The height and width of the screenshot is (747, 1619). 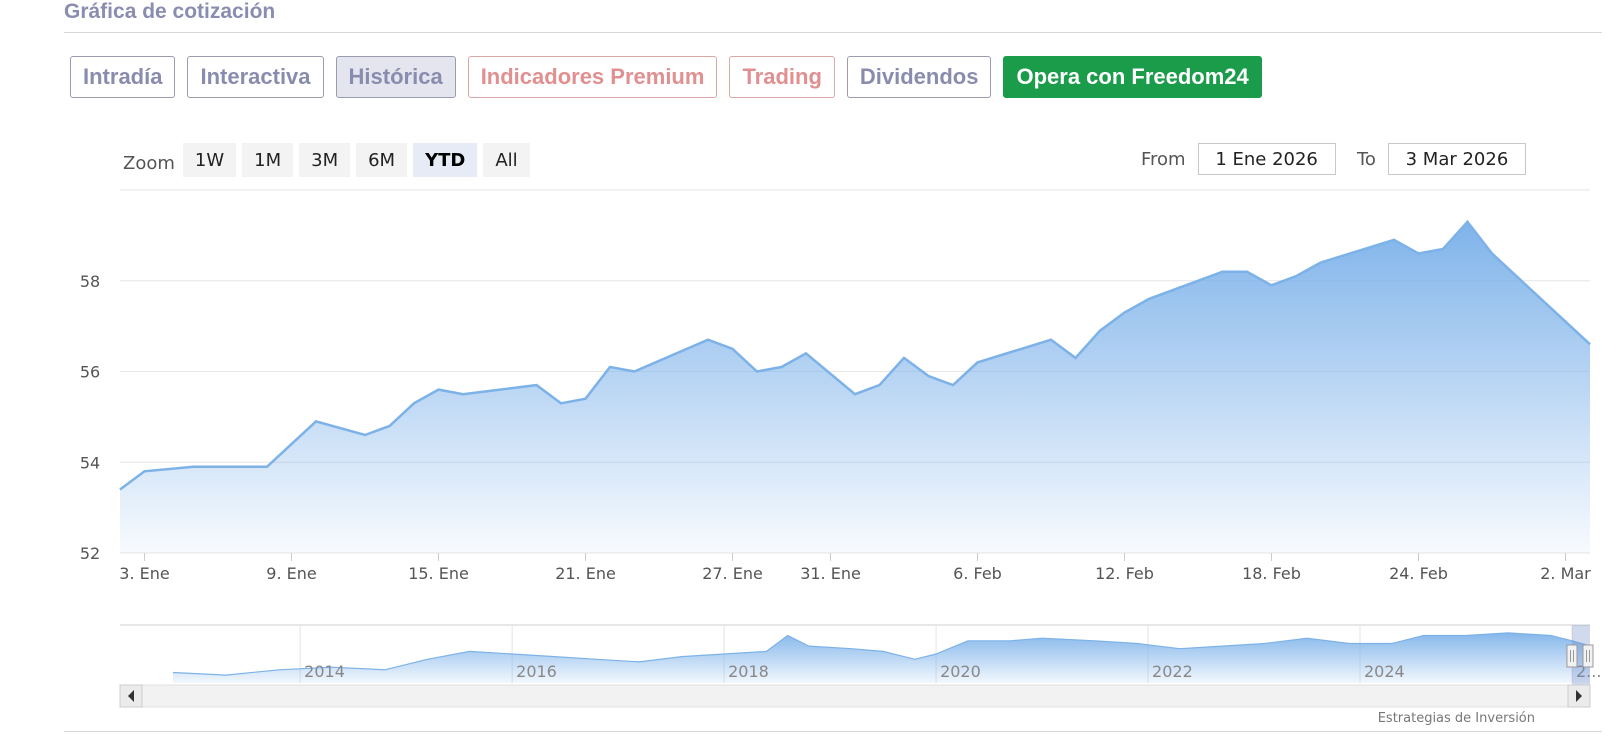 What do you see at coordinates (1572, 656) in the screenshot?
I see `navigator-left-handle` at bounding box center [1572, 656].